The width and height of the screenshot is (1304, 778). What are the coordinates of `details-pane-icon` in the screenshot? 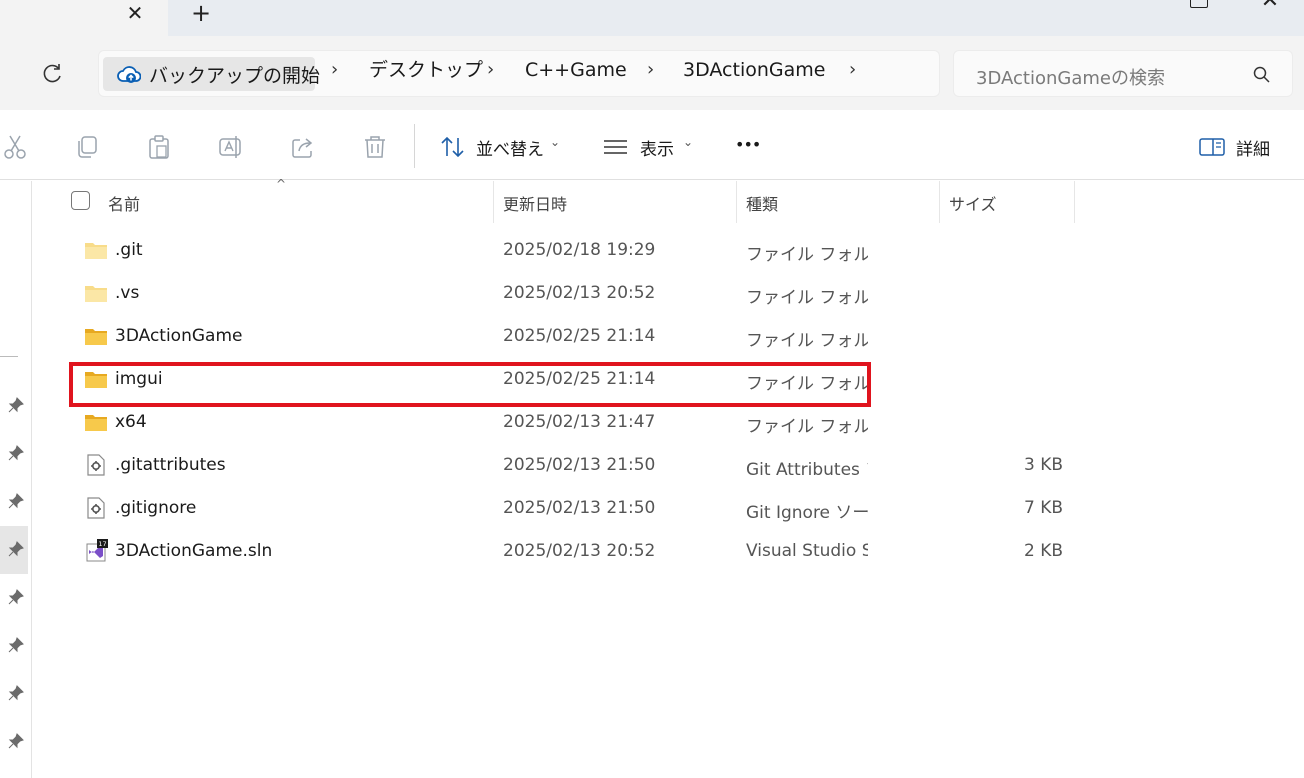 It's located at (1212, 147).